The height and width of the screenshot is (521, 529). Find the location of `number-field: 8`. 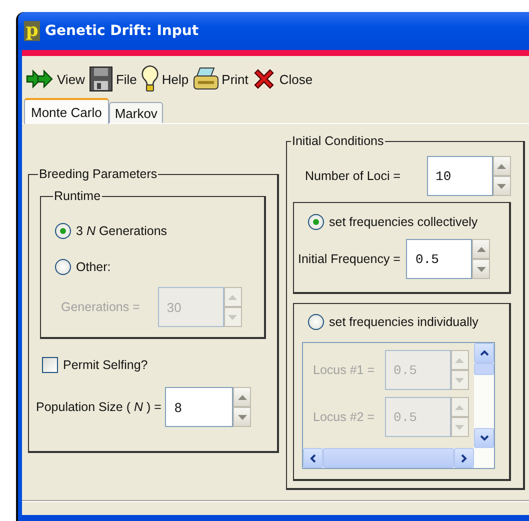

number-field: 8 is located at coordinates (199, 407).